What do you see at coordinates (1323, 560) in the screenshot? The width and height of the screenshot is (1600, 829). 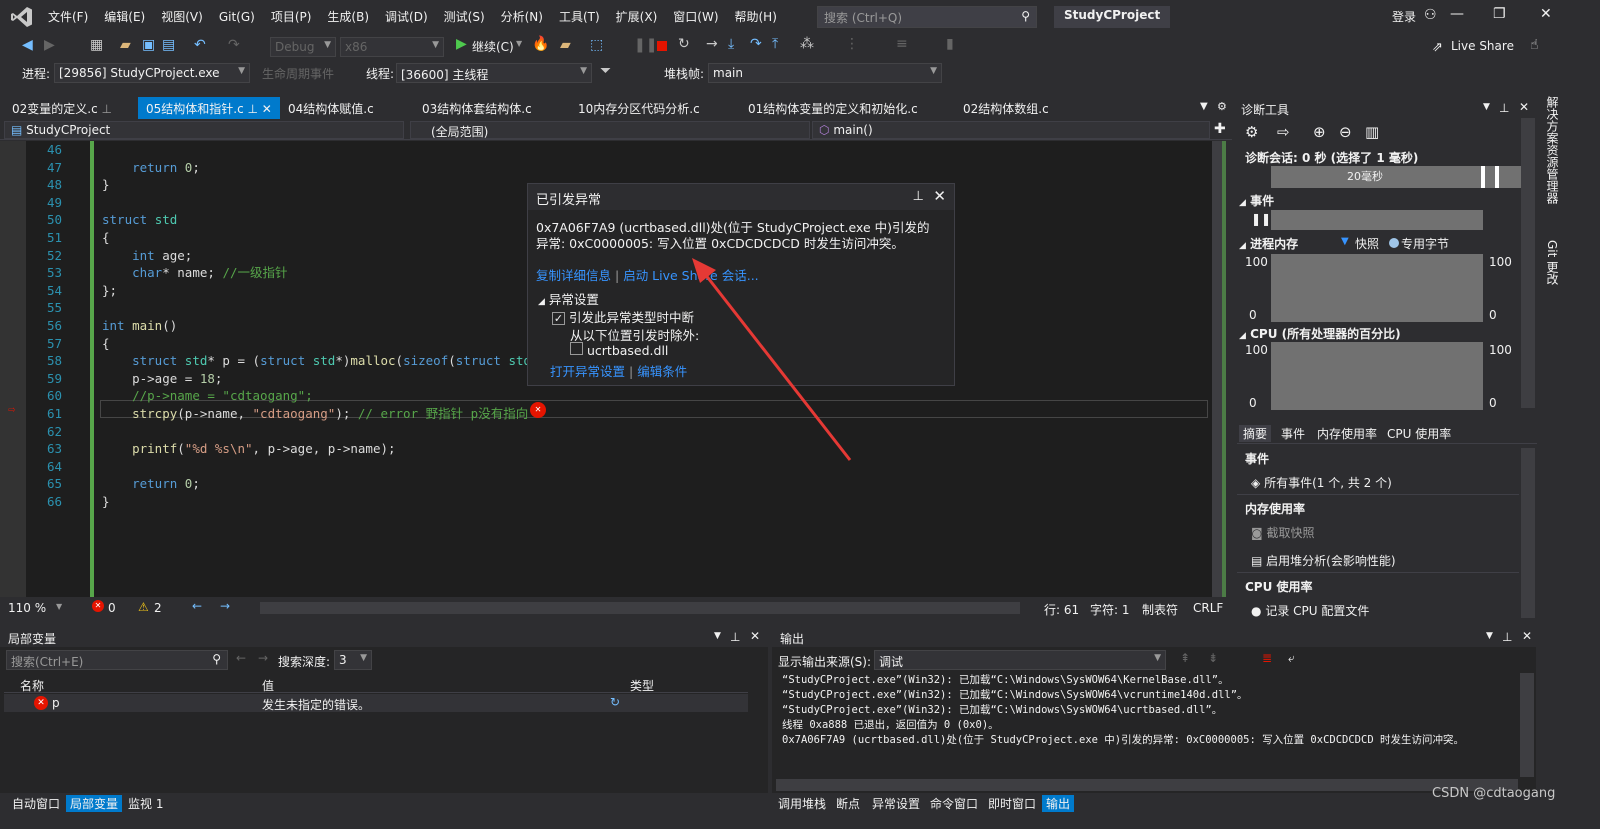 I see `heap-profiling-button: ▤ 启用堆分析(会影响性能)` at bounding box center [1323, 560].